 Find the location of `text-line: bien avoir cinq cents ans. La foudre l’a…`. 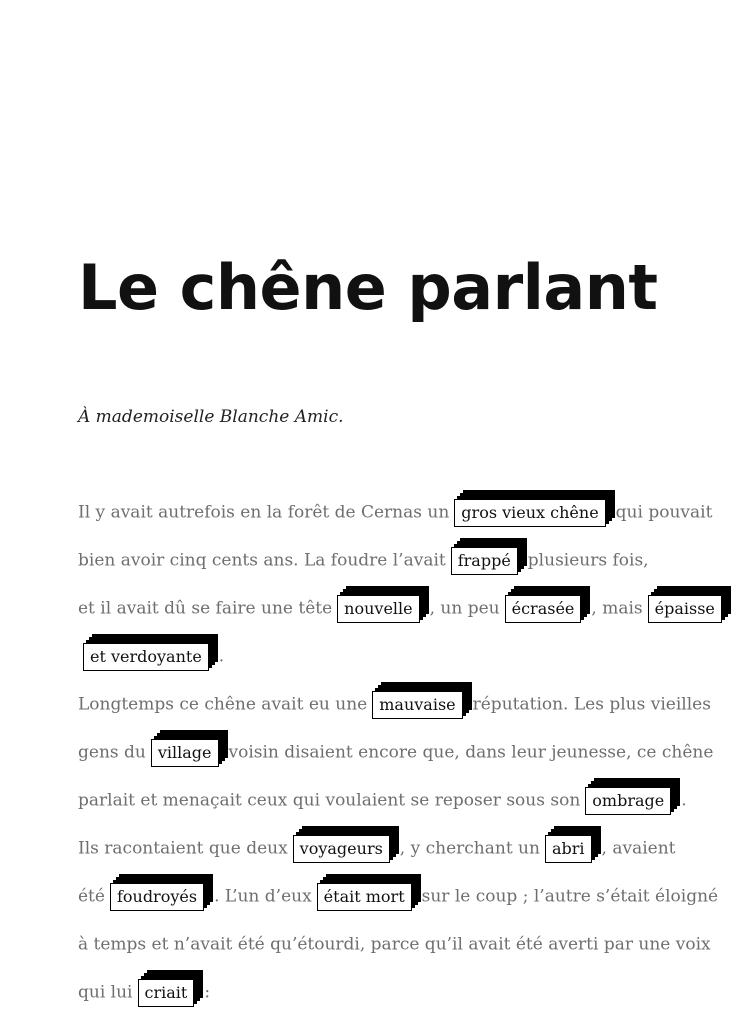

text-line: bien avoir cinq cents ans. La foudre l’a… is located at coordinates (398, 560).